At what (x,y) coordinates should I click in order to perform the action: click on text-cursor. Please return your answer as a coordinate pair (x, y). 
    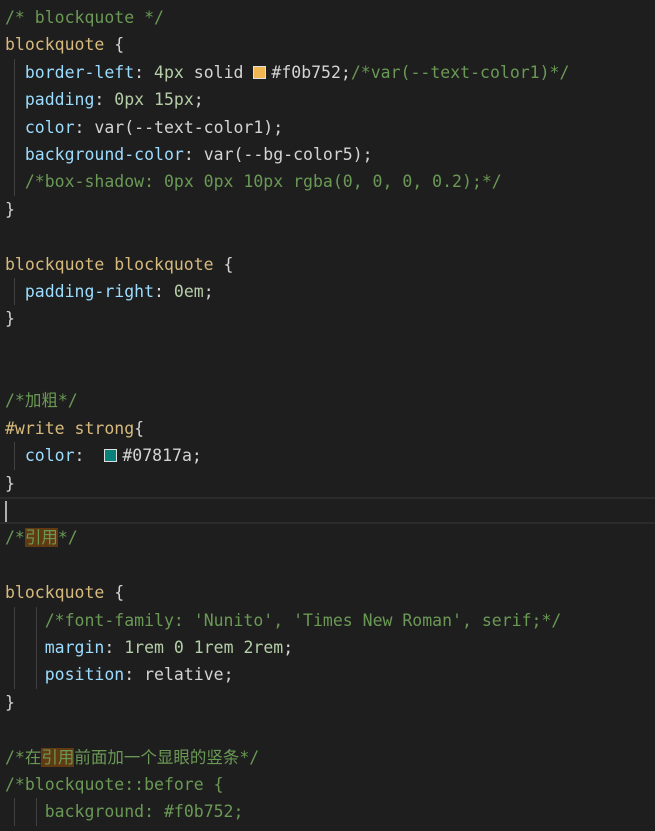
    Looking at the image, I should click on (6, 512).